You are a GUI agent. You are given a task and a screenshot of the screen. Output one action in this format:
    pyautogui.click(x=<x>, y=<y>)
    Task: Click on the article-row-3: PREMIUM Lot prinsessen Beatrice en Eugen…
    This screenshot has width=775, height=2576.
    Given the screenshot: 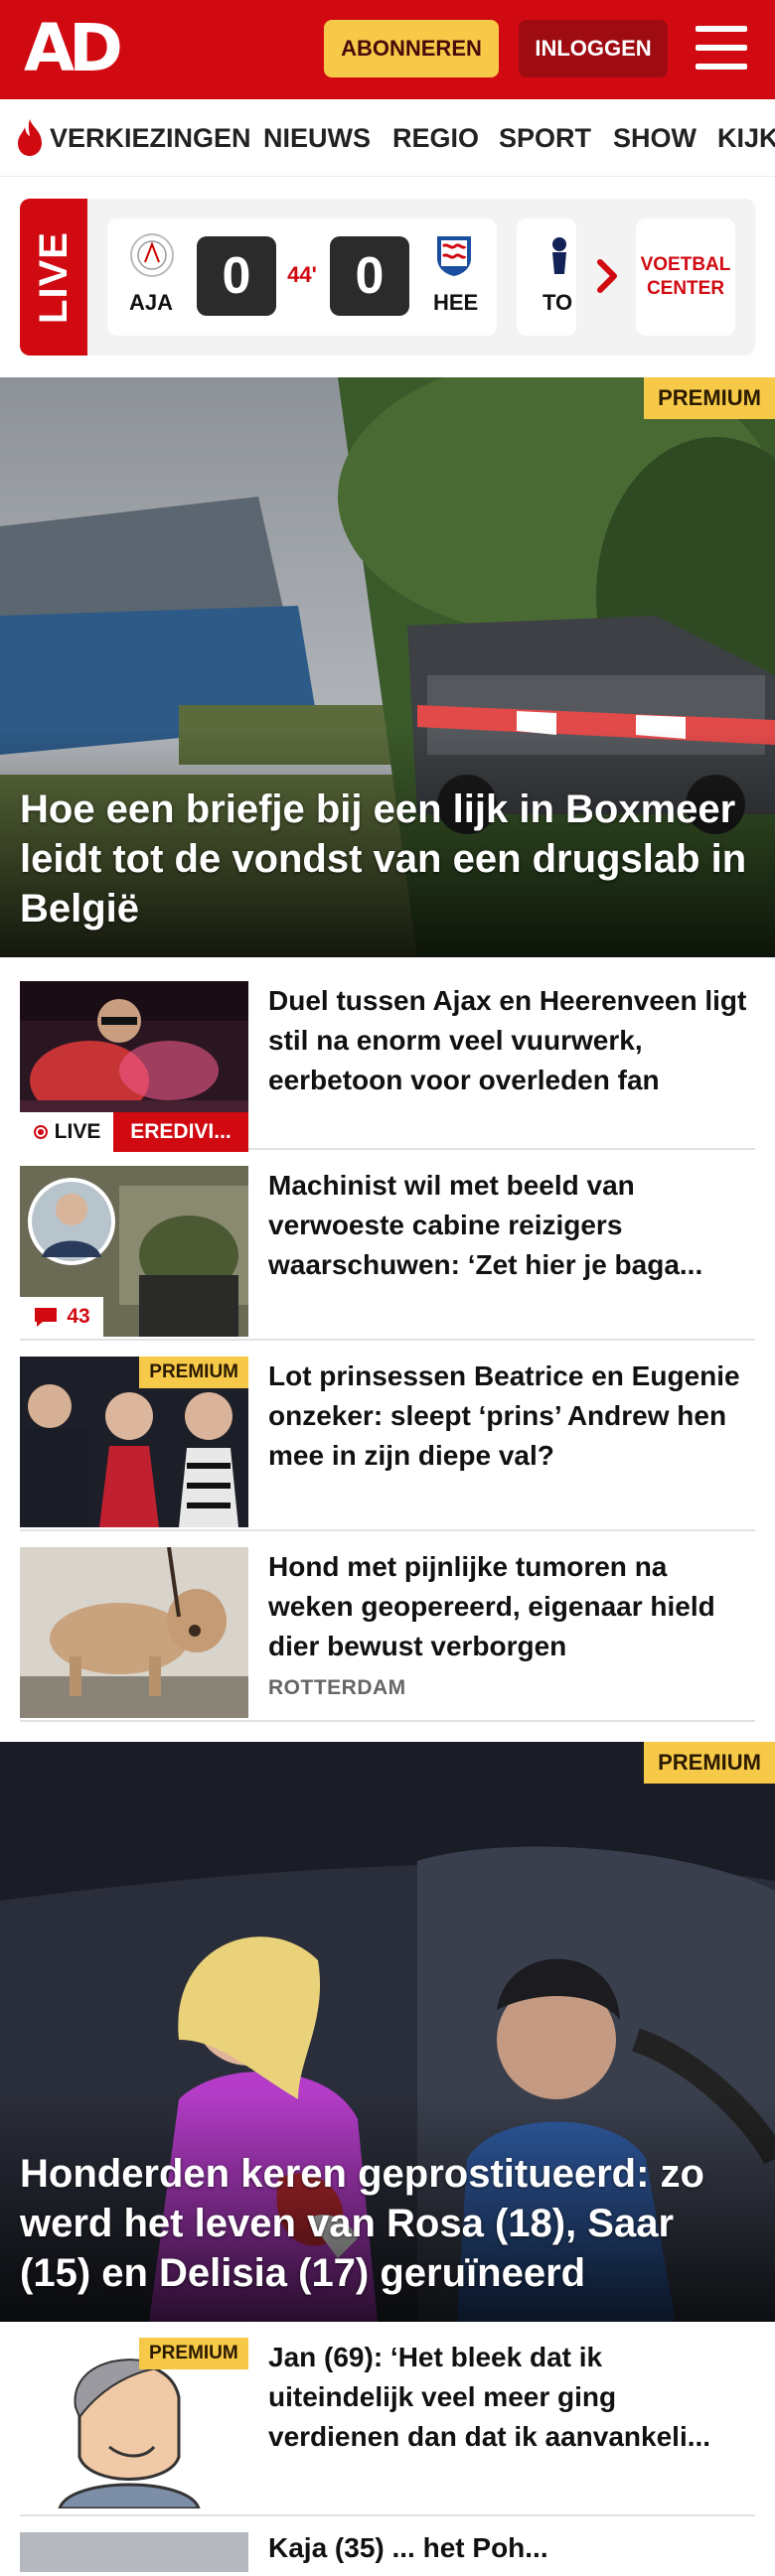 What is the action you would take?
    pyautogui.click(x=387, y=1436)
    